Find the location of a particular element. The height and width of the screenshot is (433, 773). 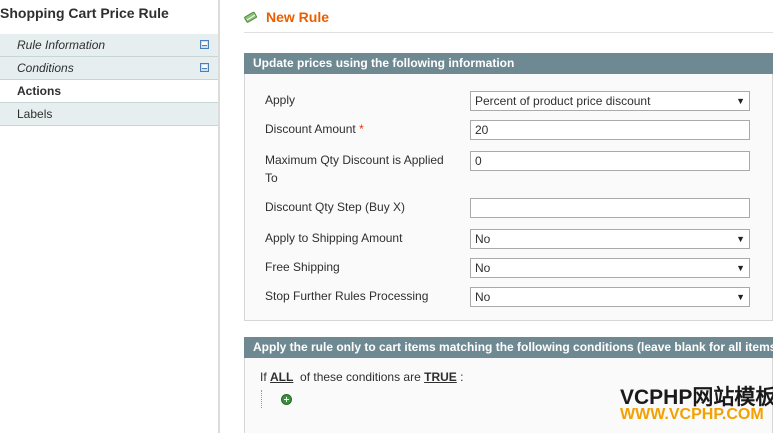

discount-amount-label: Discount Amount * is located at coordinates (314, 129).